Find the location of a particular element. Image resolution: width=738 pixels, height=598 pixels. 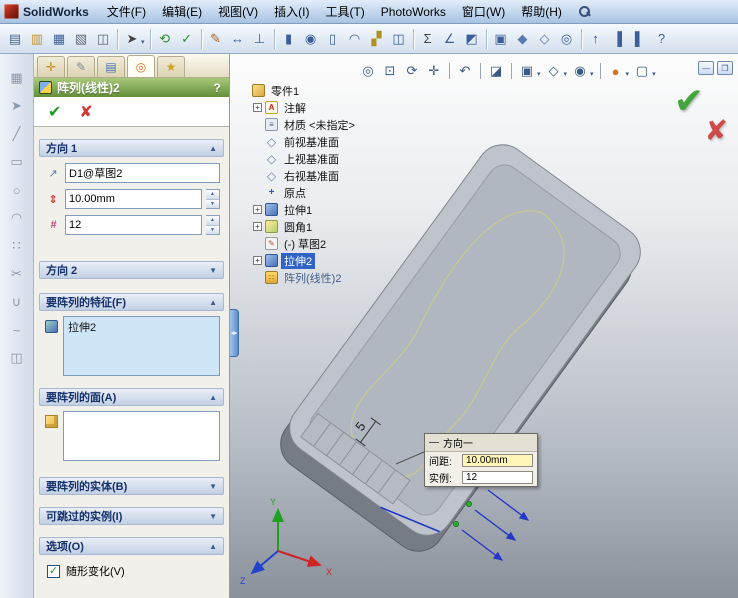

equations-icon: Σ is located at coordinates (428, 39).